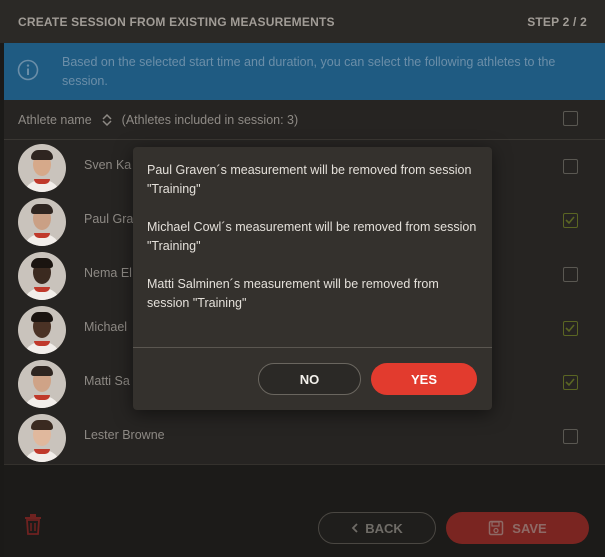 Image resolution: width=605 pixels, height=557 pixels. What do you see at coordinates (108, 273) in the screenshot?
I see `athlete-name: Nema El` at bounding box center [108, 273].